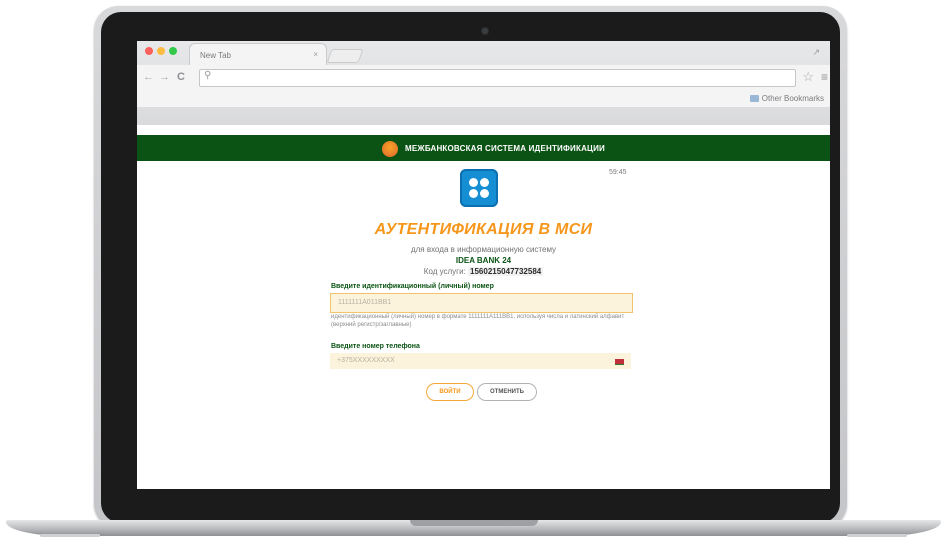  Describe the element at coordinates (479, 188) in the screenshot. I see `app-icon` at that location.